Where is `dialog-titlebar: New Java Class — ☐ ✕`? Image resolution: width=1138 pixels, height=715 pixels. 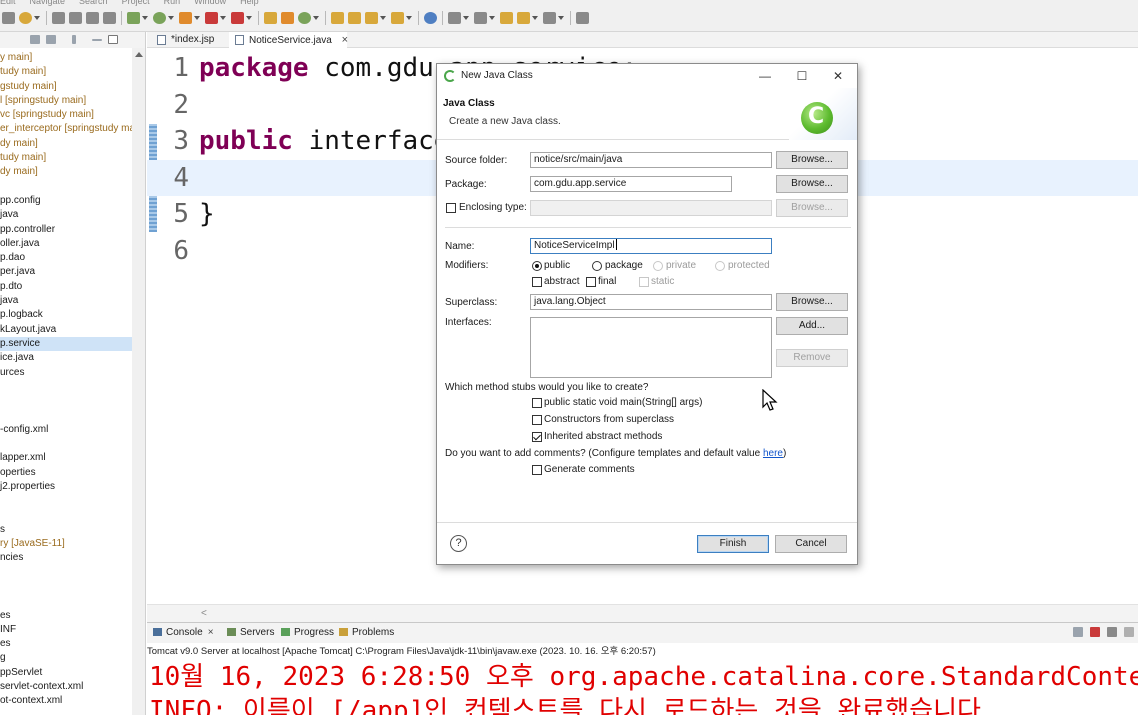
dialog-titlebar: New Java Class — ☐ ✕ is located at coordinates (647, 76).